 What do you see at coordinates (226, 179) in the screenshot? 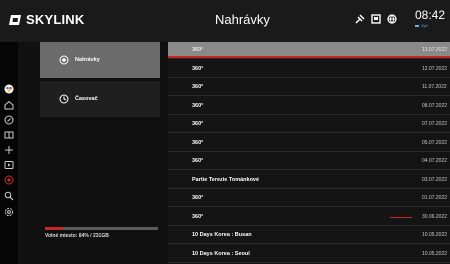
I see `recording-title: Partie Terezie Tománkové` at bounding box center [226, 179].